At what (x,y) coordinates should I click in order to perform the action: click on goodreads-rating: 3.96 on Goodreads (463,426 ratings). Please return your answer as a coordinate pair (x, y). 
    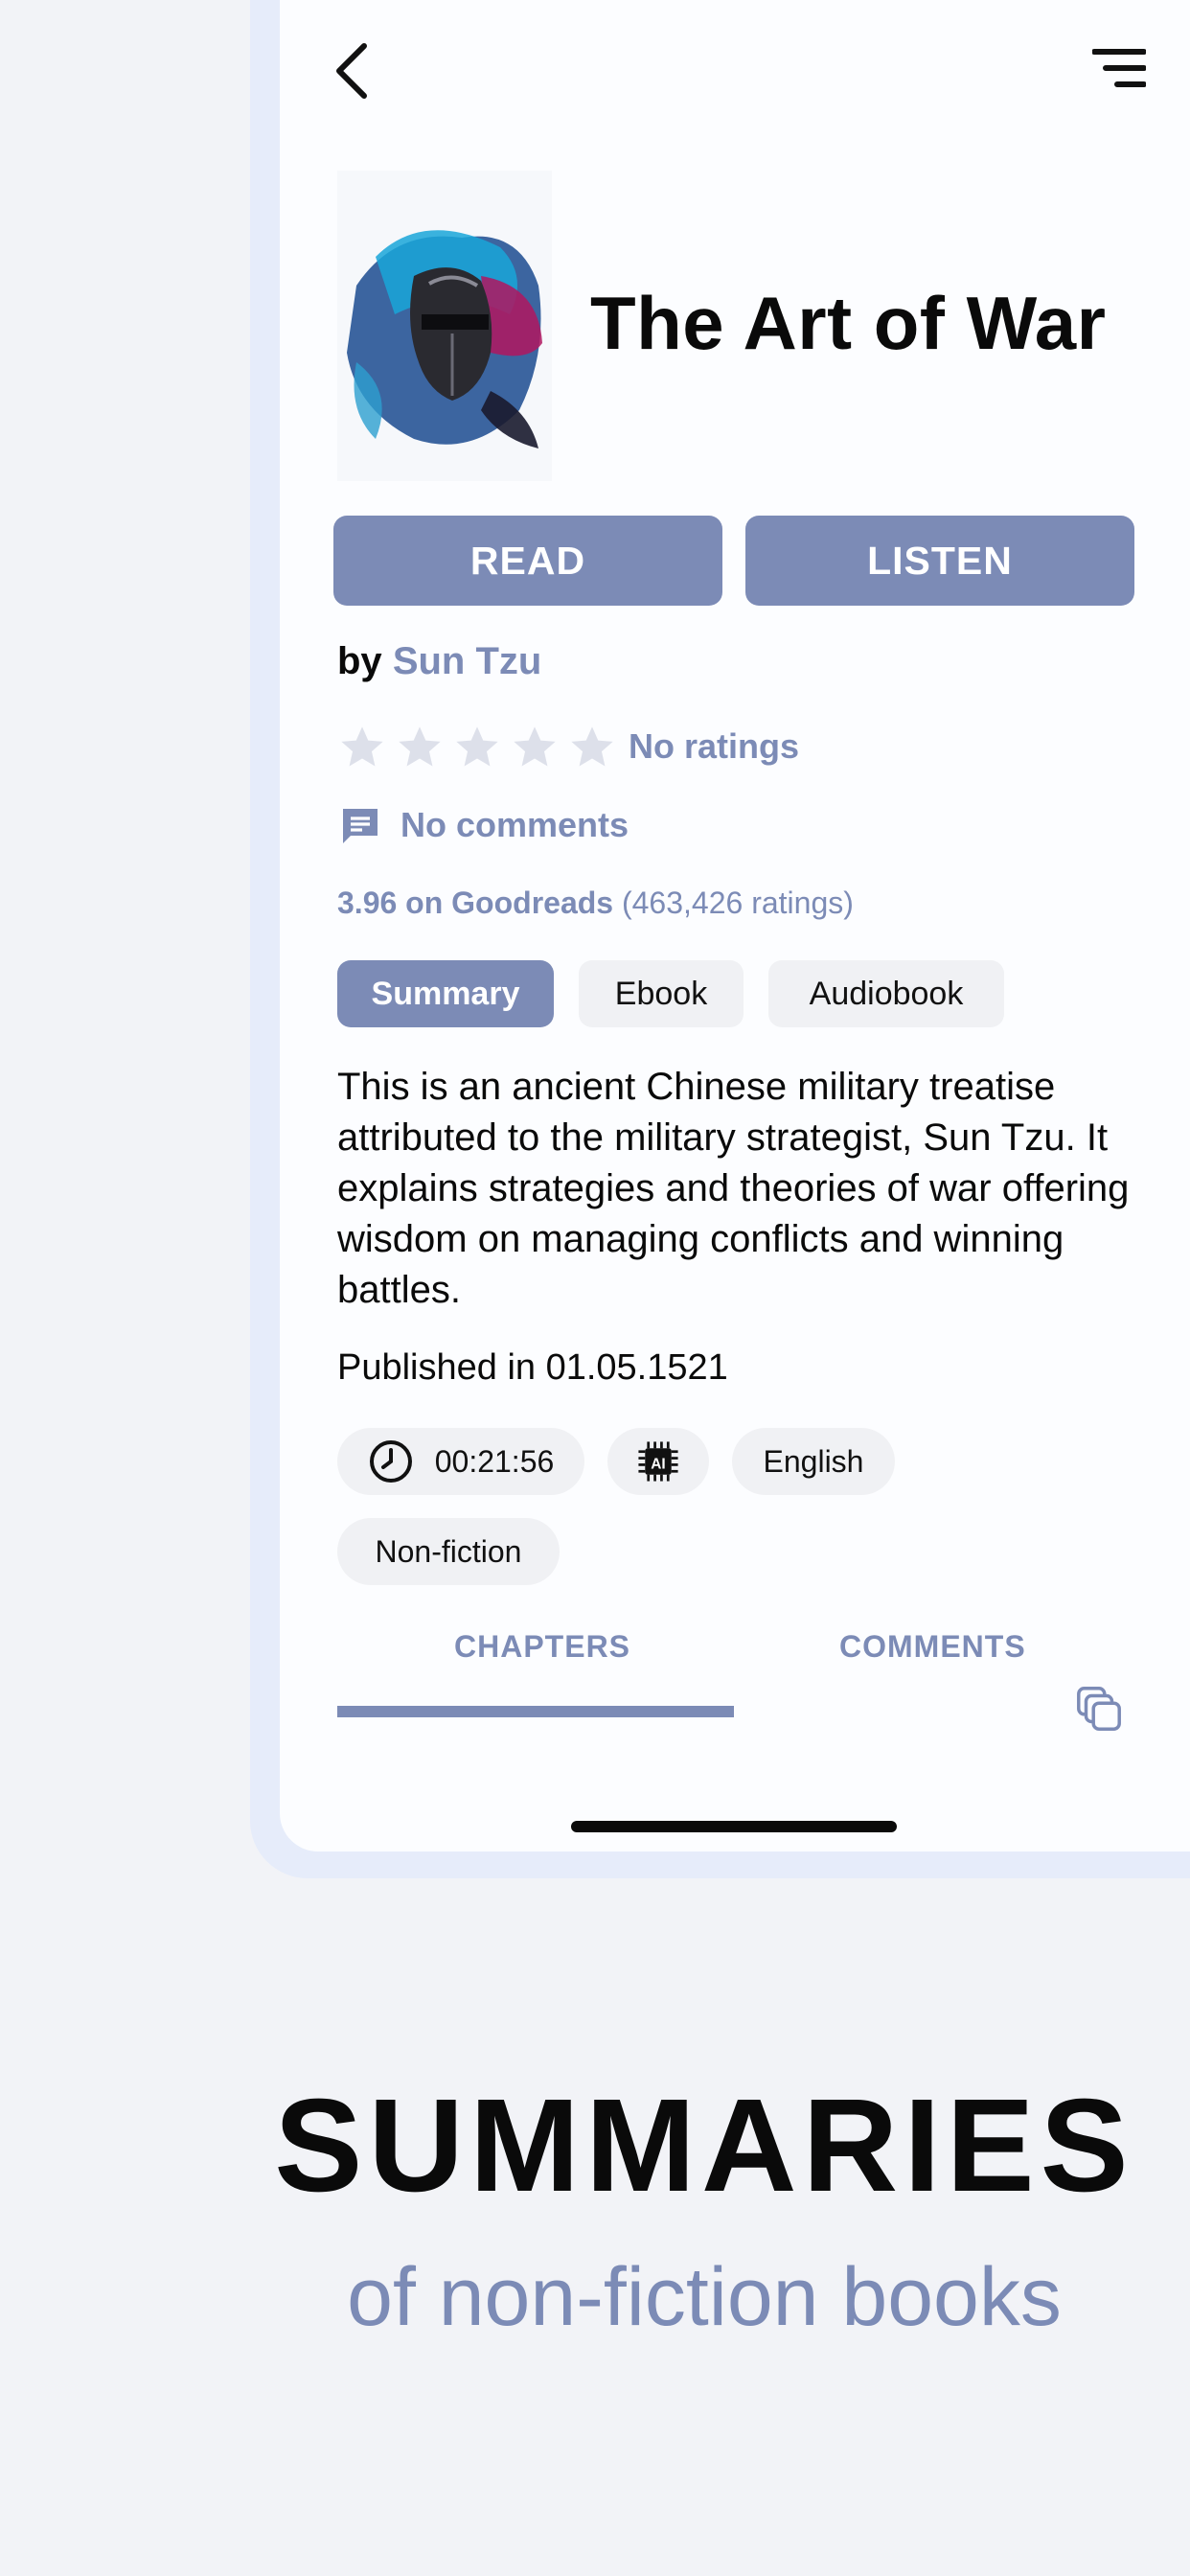
    Looking at the image, I should click on (595, 903).